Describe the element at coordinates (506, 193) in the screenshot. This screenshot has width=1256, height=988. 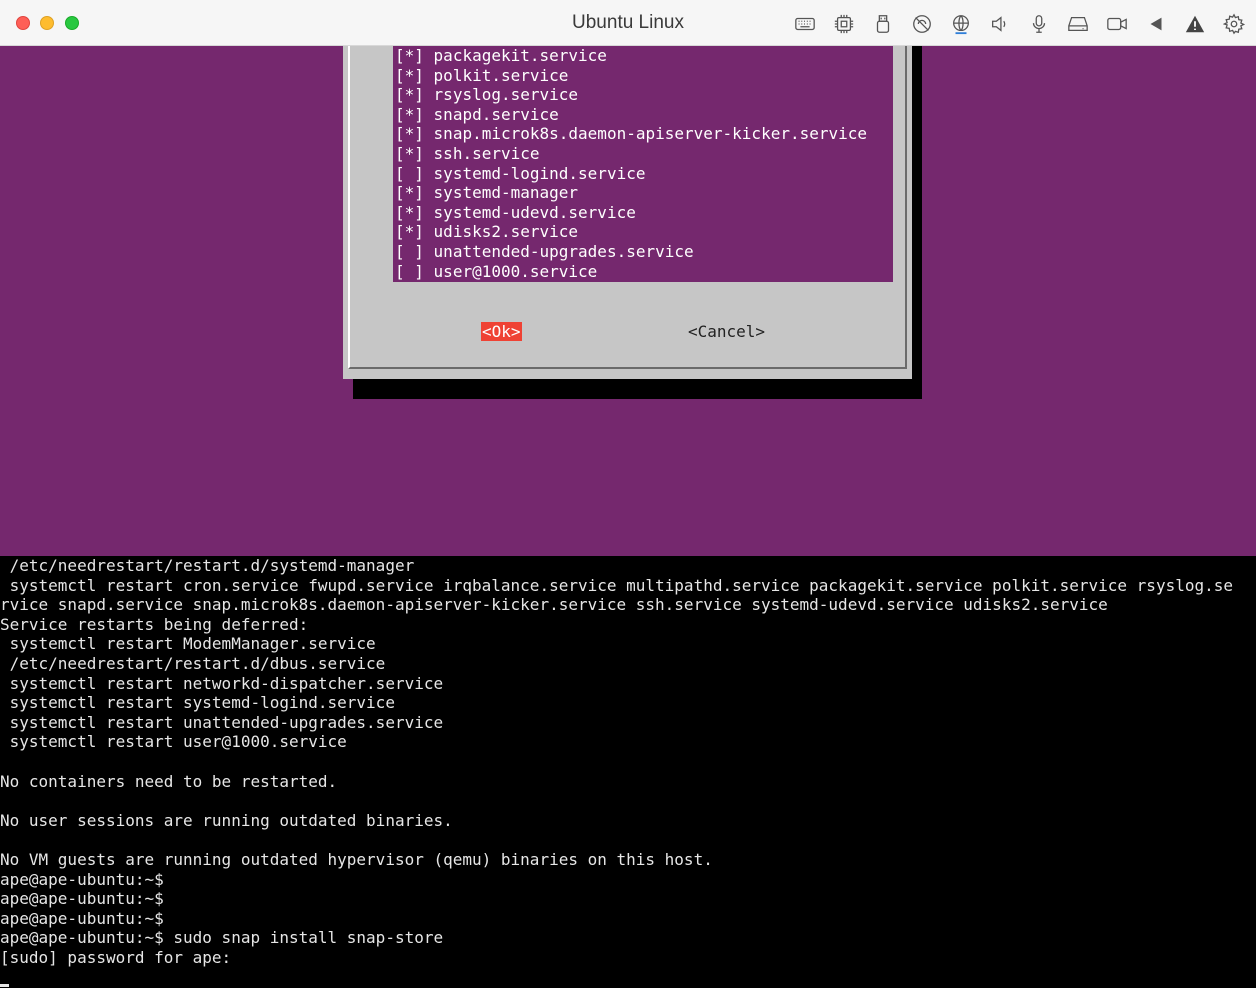
I see `service-label: systemd-manager` at that location.